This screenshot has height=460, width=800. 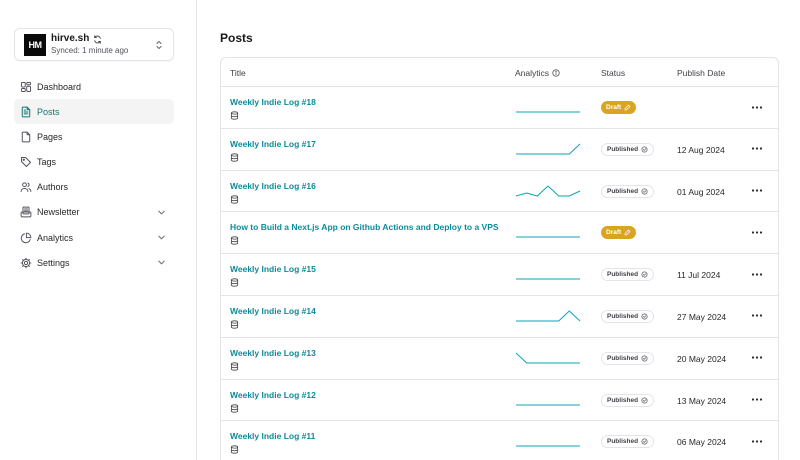 What do you see at coordinates (90, 50) in the screenshot?
I see `sync-status: Synced: 1 minute ago` at bounding box center [90, 50].